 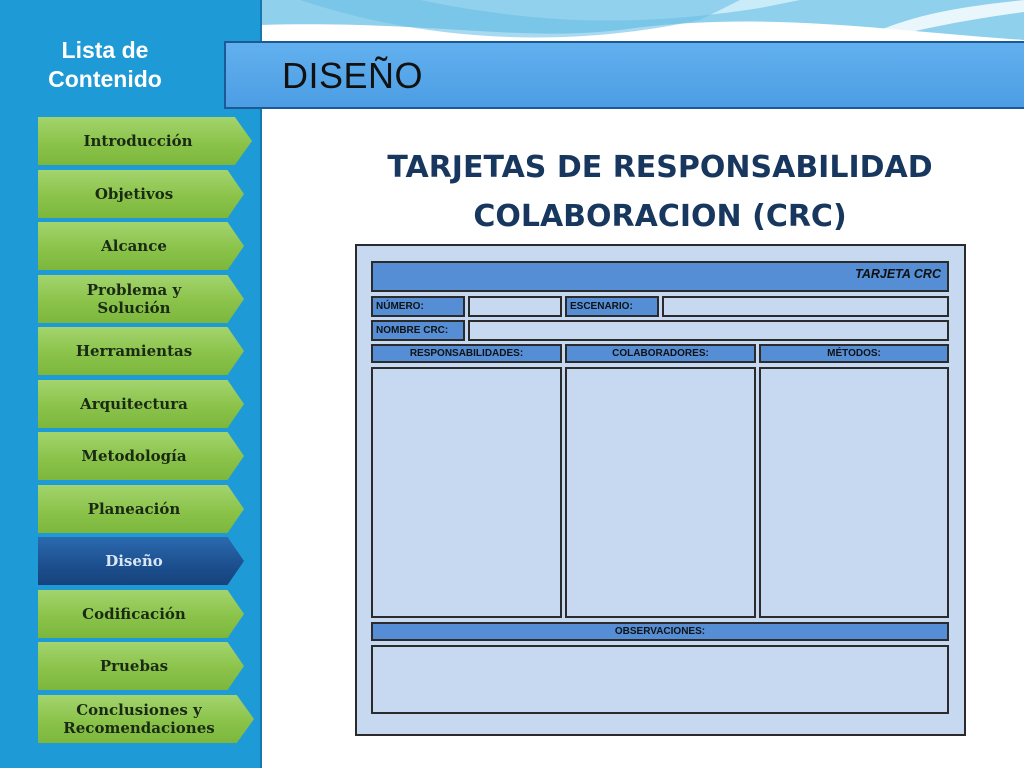 What do you see at coordinates (134, 614) in the screenshot?
I see `sidebar-item-label: Codificación` at bounding box center [134, 614].